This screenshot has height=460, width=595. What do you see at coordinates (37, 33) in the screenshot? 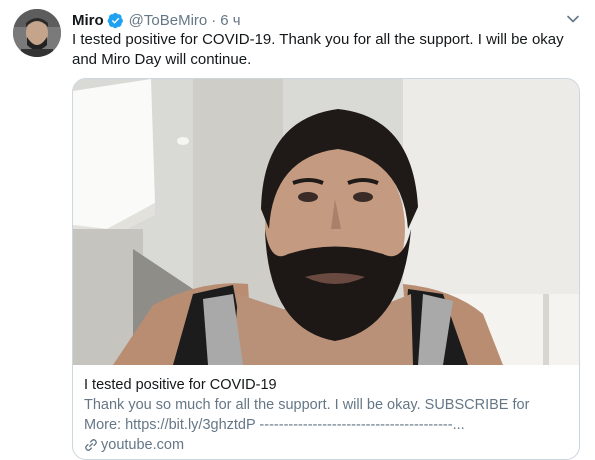
I see `avatar` at bounding box center [37, 33].